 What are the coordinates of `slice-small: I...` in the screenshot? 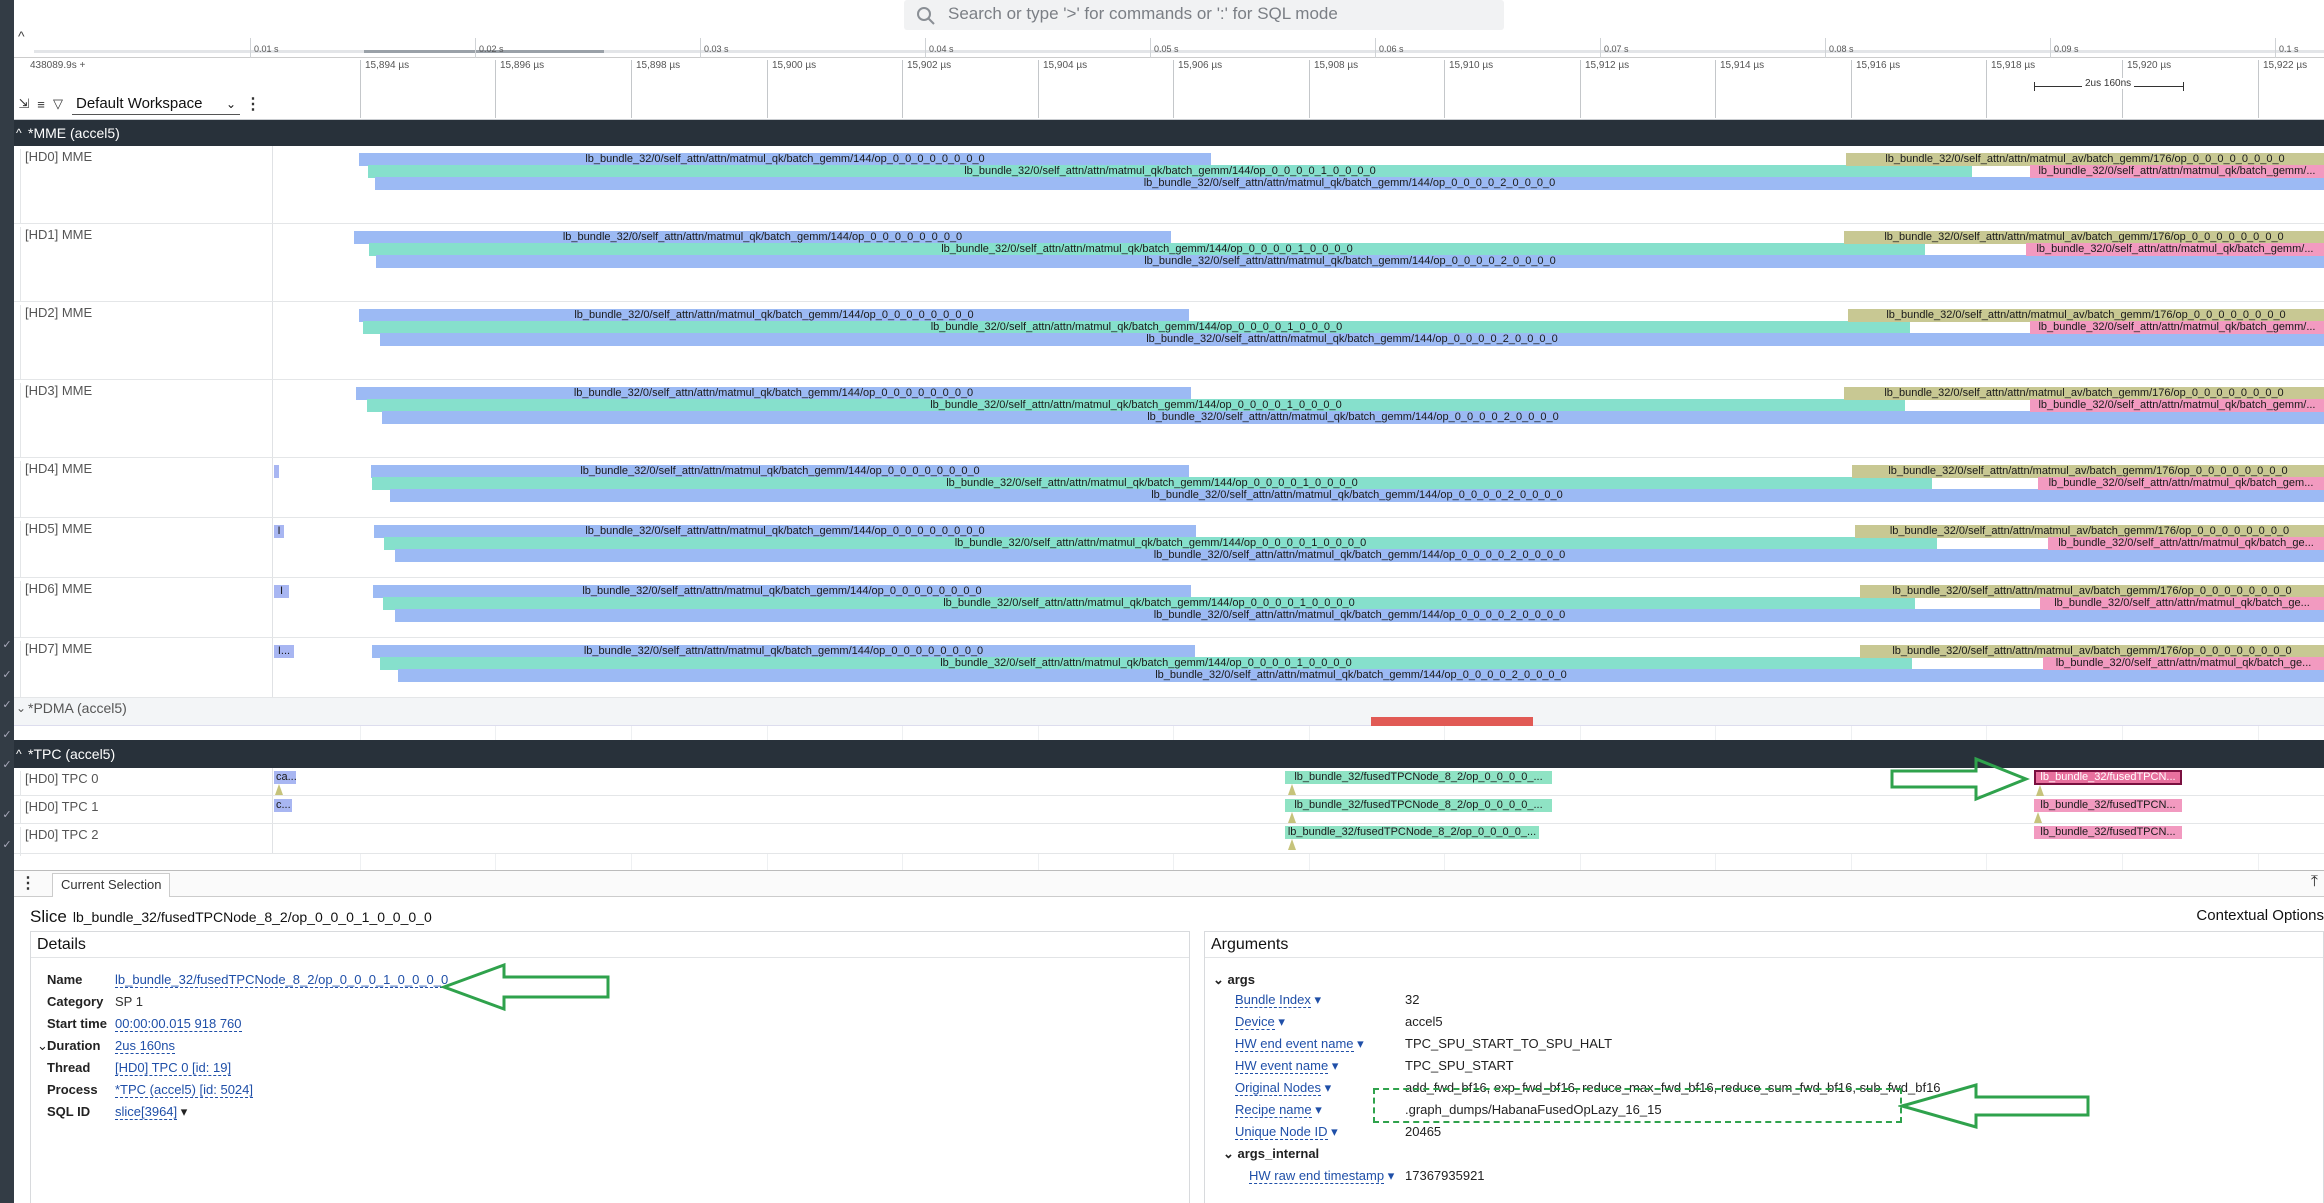 It's located at (284, 651).